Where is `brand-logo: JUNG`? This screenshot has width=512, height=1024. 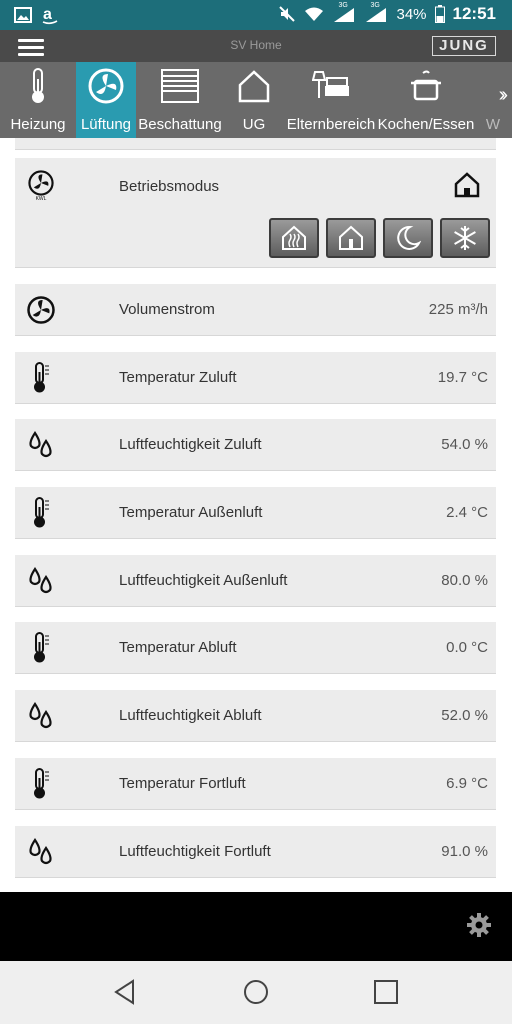
brand-logo: JUNG is located at coordinates (464, 46).